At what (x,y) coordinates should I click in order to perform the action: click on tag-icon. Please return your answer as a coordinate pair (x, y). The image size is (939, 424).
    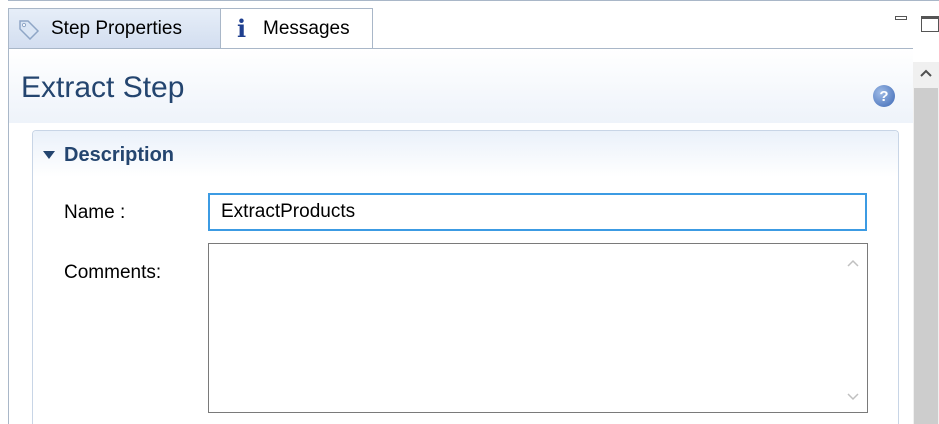
    Looking at the image, I should click on (29, 29).